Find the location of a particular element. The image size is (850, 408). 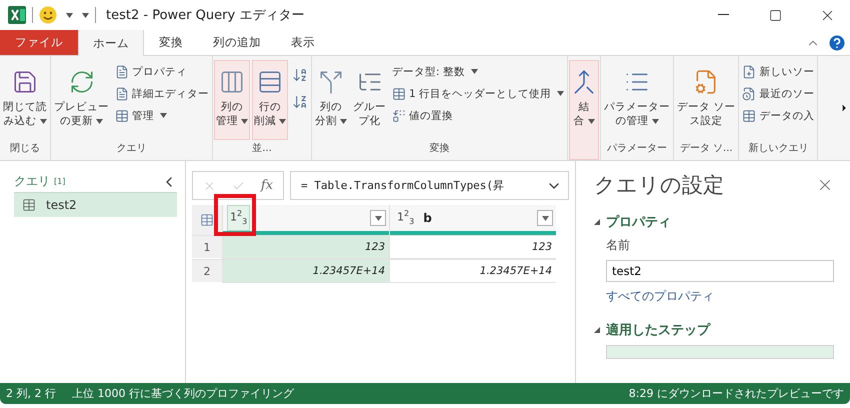

ribbon-button: 閉じて読 み込む is located at coordinates (25, 100).